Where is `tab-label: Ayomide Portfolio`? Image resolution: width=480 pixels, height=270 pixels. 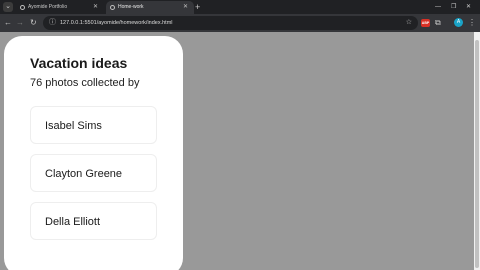
tab-label: Ayomide Portfolio is located at coordinates (48, 7).